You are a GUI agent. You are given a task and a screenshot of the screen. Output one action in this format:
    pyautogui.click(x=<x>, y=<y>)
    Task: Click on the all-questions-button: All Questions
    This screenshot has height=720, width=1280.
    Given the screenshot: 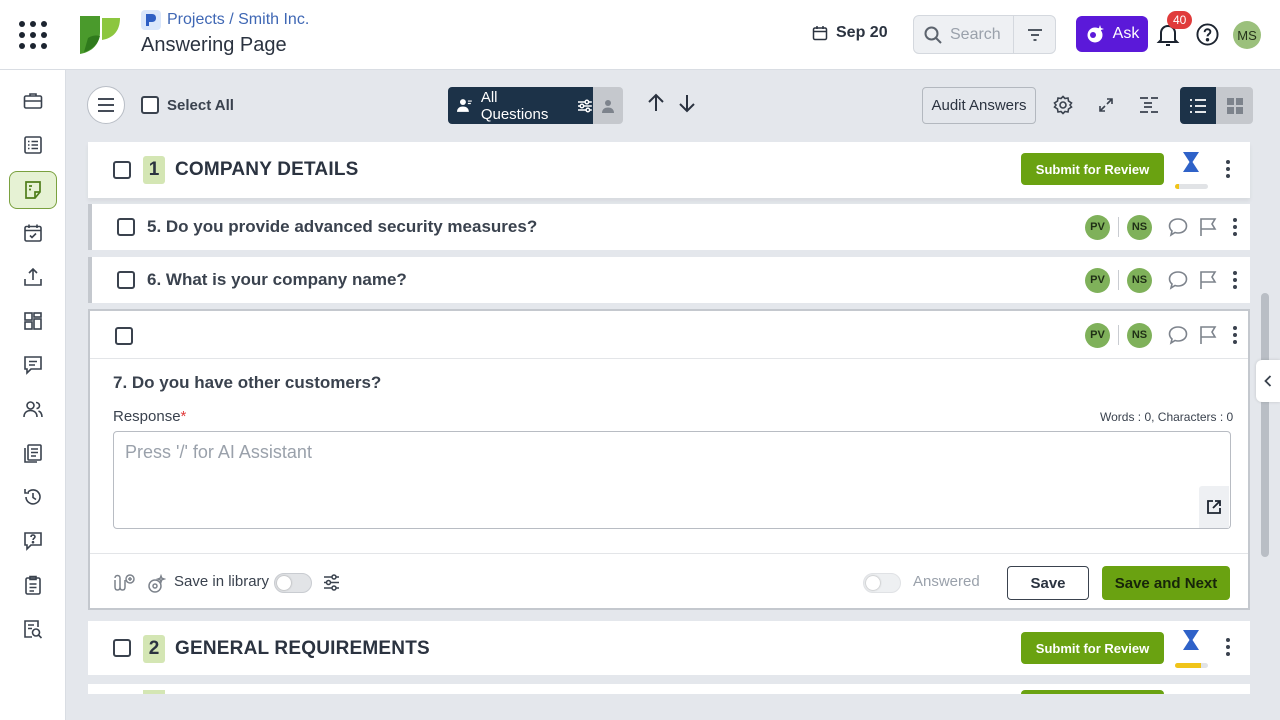 What is the action you would take?
    pyautogui.click(x=520, y=105)
    